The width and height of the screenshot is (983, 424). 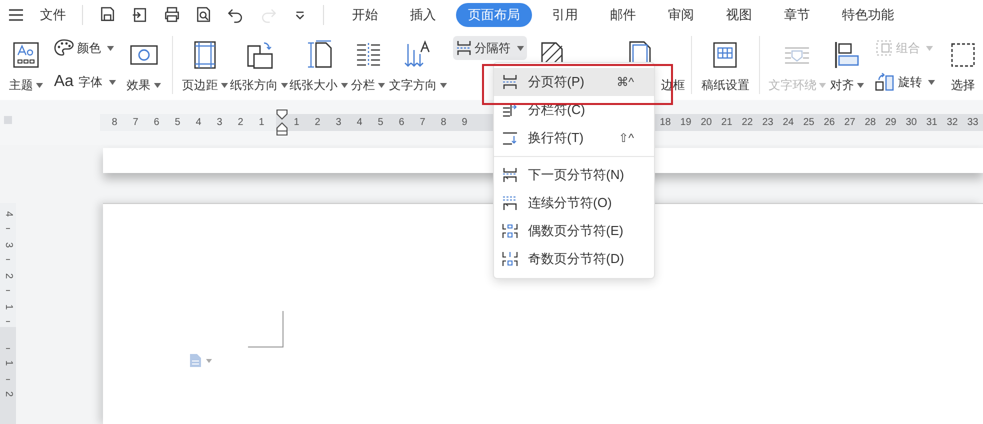 I want to click on ribbon-tab: 页面布局, so click(x=494, y=15).